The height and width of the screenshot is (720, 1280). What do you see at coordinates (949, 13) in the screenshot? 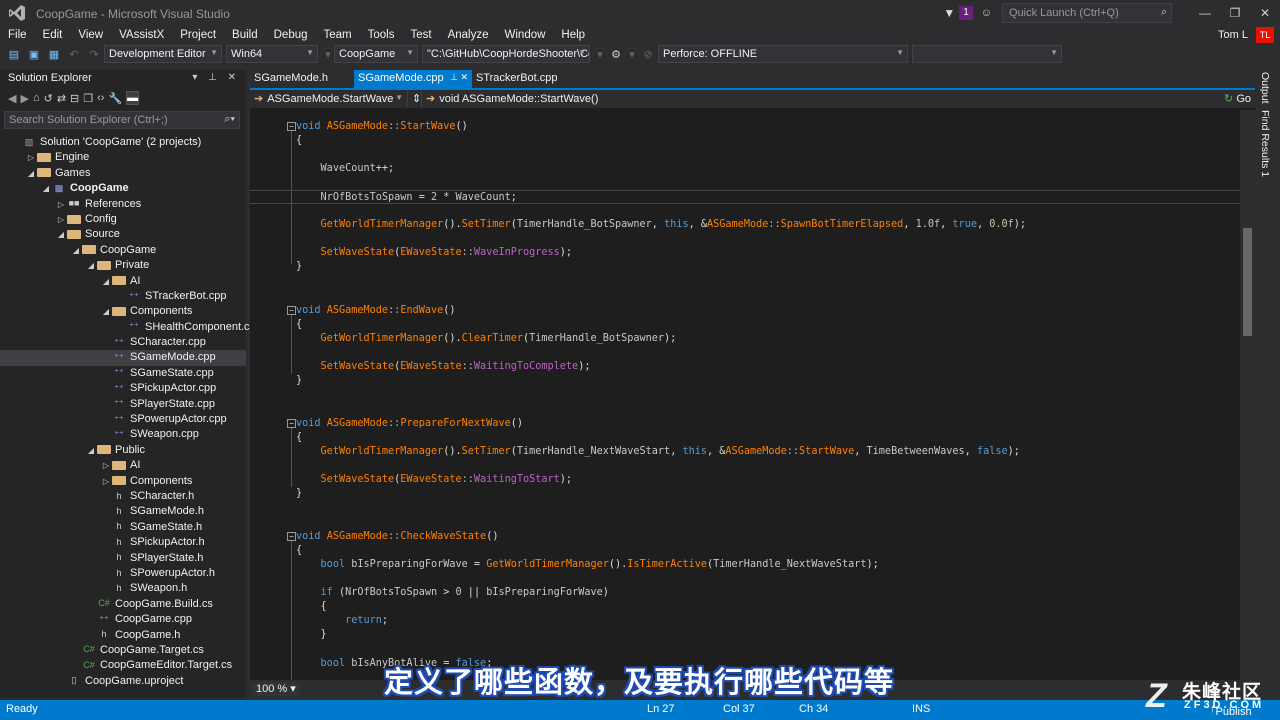
I see `notification-flag-icon: ▼` at bounding box center [949, 13].